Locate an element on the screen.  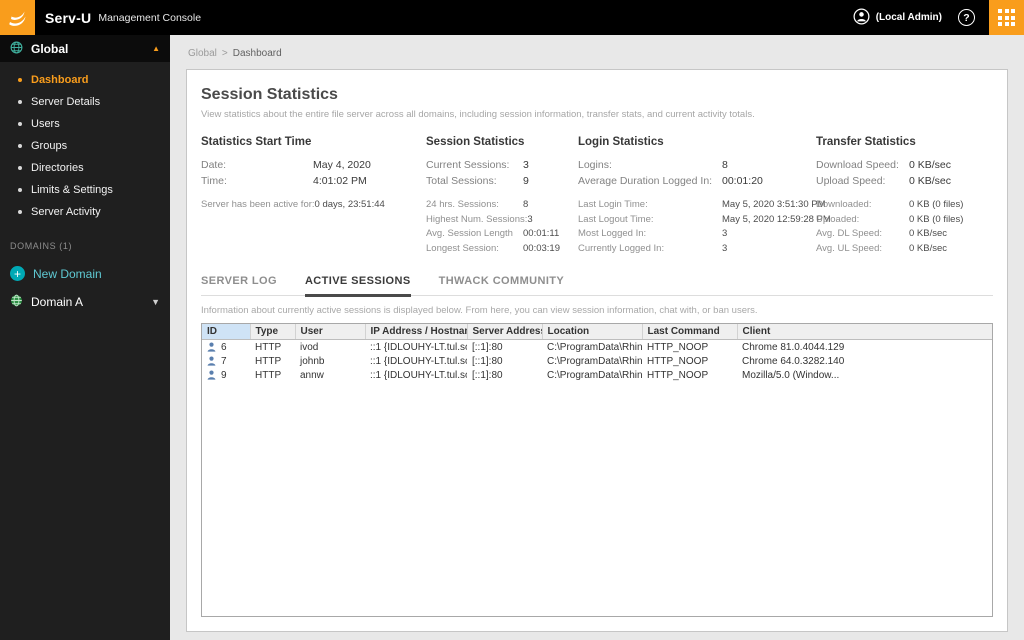
chevron-up-icon: ▲ is located at coordinates (156, 48).